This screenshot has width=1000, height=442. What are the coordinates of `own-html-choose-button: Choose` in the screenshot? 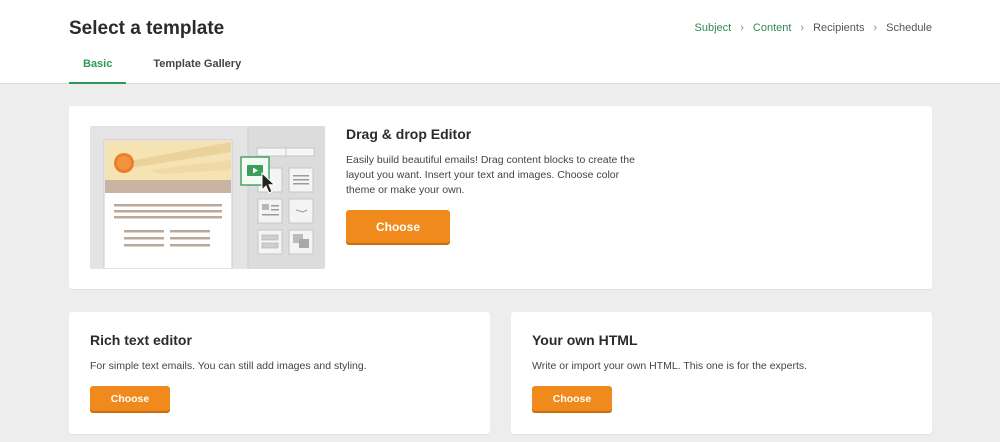 It's located at (572, 398).